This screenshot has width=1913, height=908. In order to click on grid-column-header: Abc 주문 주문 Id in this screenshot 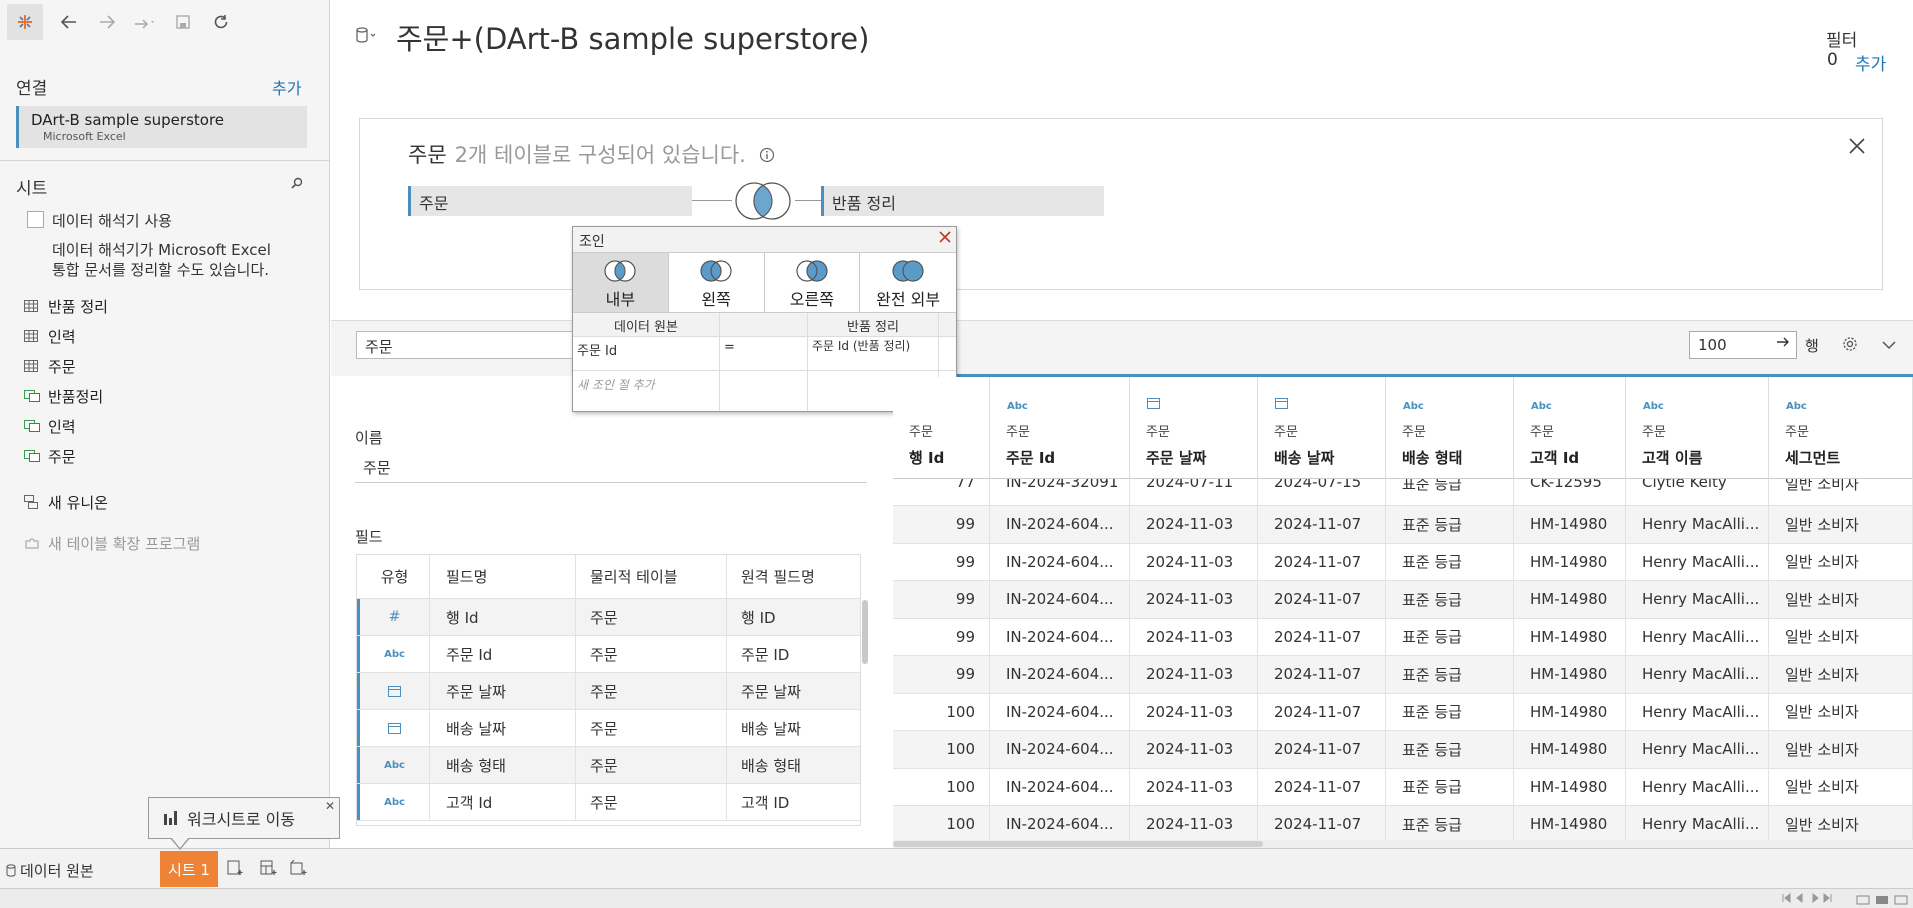, I will do `click(1060, 428)`.